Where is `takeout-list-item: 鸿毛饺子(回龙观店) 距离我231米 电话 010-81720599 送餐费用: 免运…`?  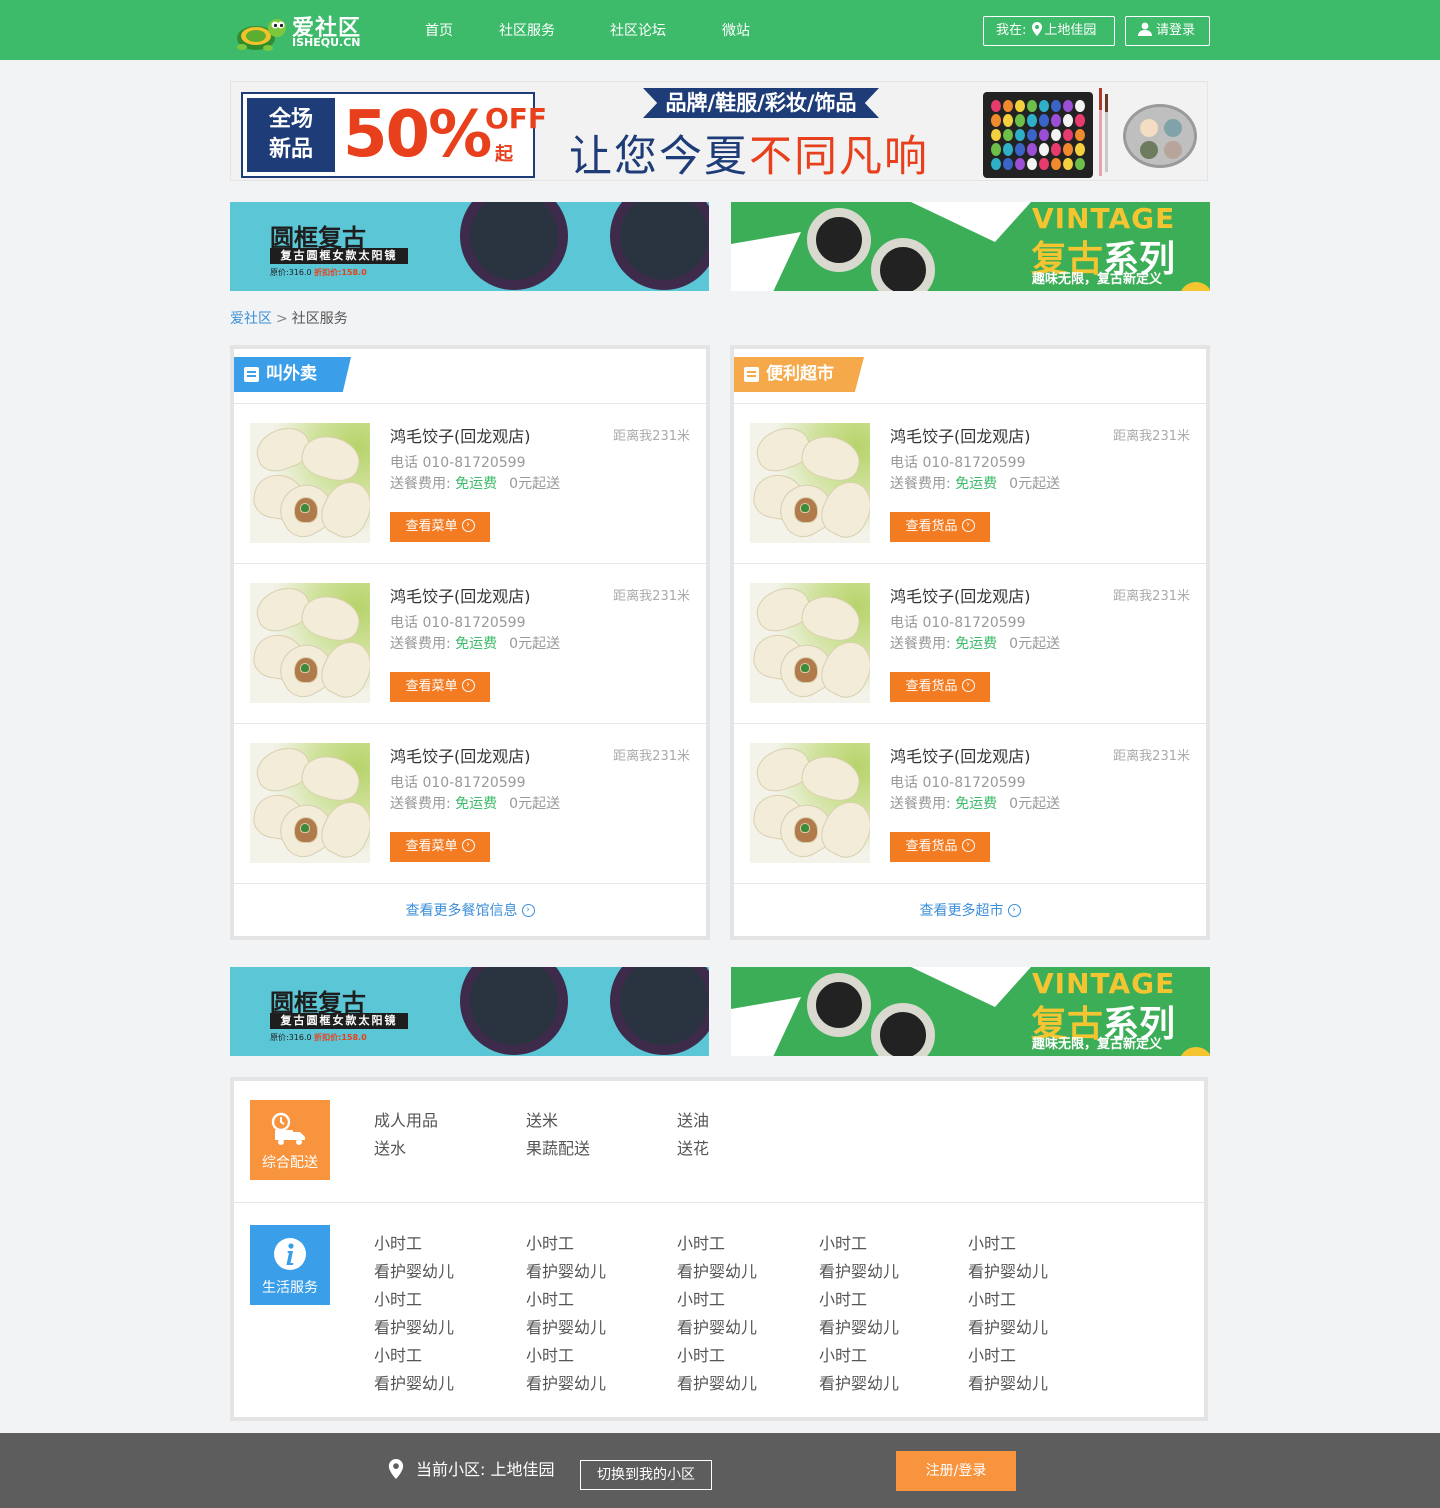 takeout-list-item: 鸿毛饺子(回龙观店) 距离我231米 电话 010-81720599 送餐费用: 免运… is located at coordinates (470, 804).